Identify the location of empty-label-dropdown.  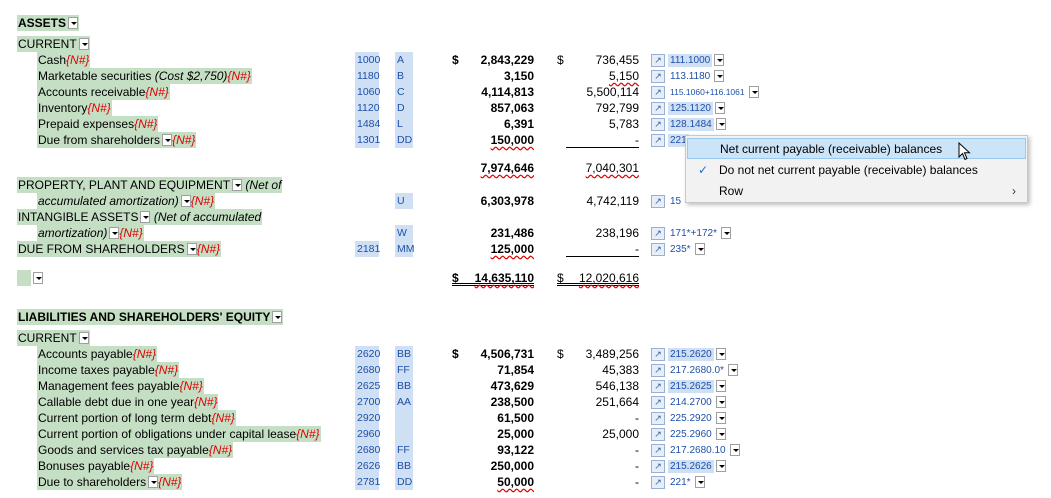
(37, 278).